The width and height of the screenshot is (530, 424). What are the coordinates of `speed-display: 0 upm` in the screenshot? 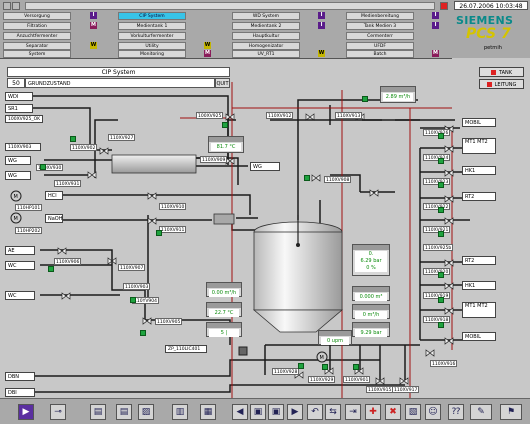 It's located at (335, 337).